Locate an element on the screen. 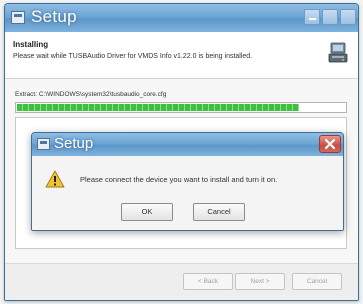 The image size is (363, 304). install-progress-bar is located at coordinates (181, 107).